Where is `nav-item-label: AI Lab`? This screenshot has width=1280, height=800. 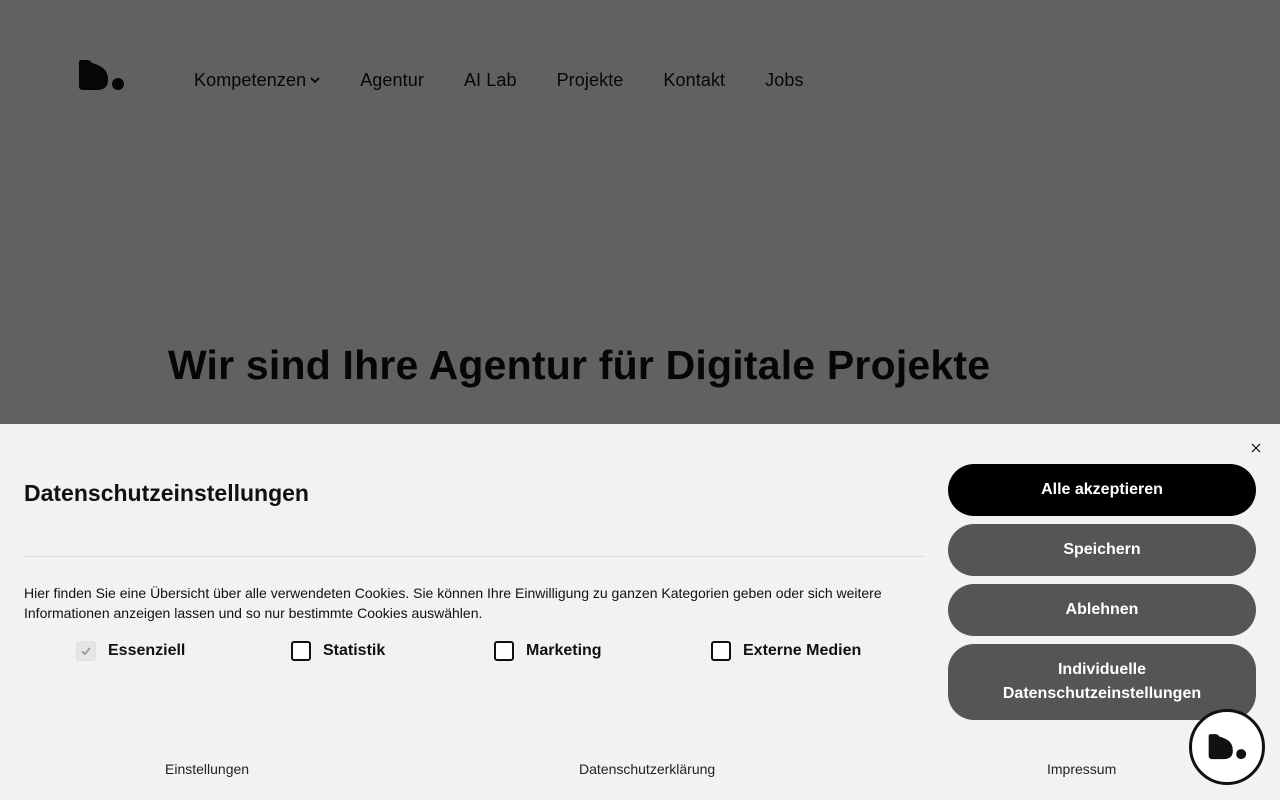 nav-item-label: AI Lab is located at coordinates (490, 79).